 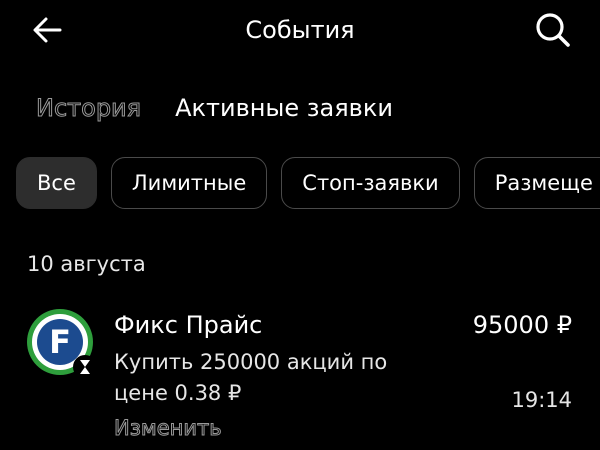 I want to click on top-bar: События, so click(x=300, y=30).